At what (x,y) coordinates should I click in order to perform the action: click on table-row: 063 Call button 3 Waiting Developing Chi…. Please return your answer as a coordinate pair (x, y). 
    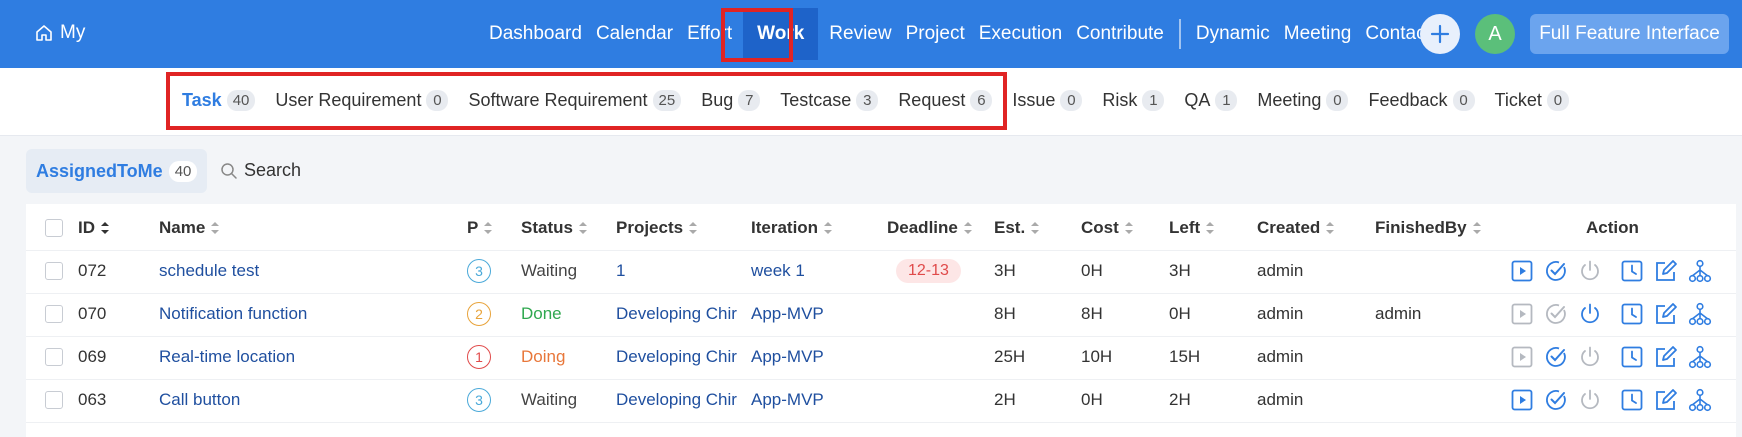
    Looking at the image, I should click on (881, 399).